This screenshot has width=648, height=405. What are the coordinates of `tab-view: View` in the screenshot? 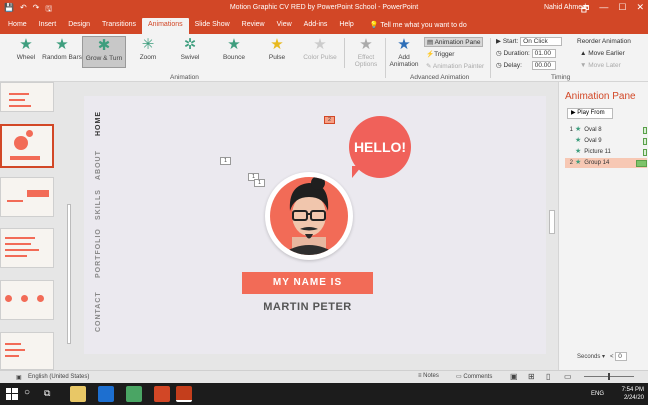 It's located at (284, 26).